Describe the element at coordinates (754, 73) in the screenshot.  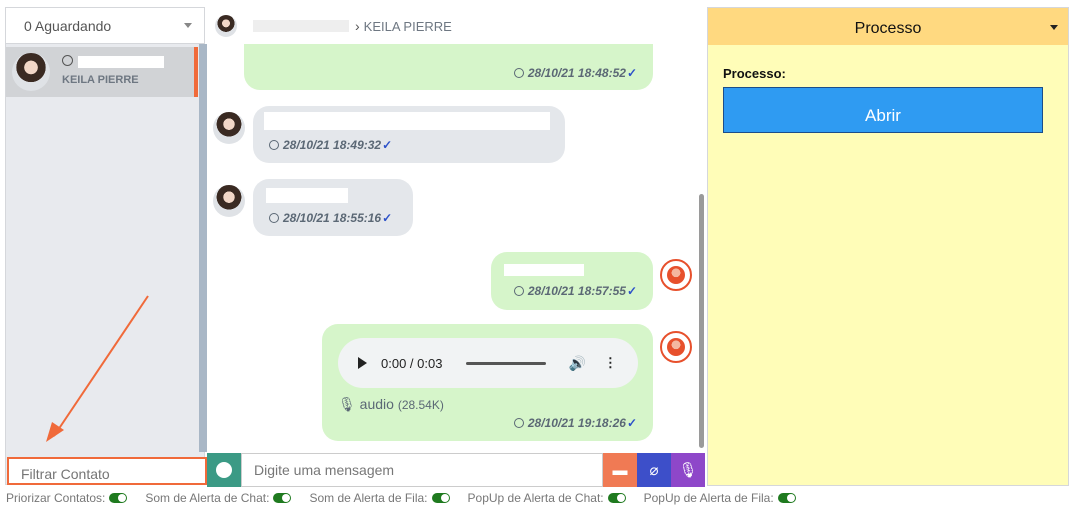
I see `process-label: Processo:` at that location.